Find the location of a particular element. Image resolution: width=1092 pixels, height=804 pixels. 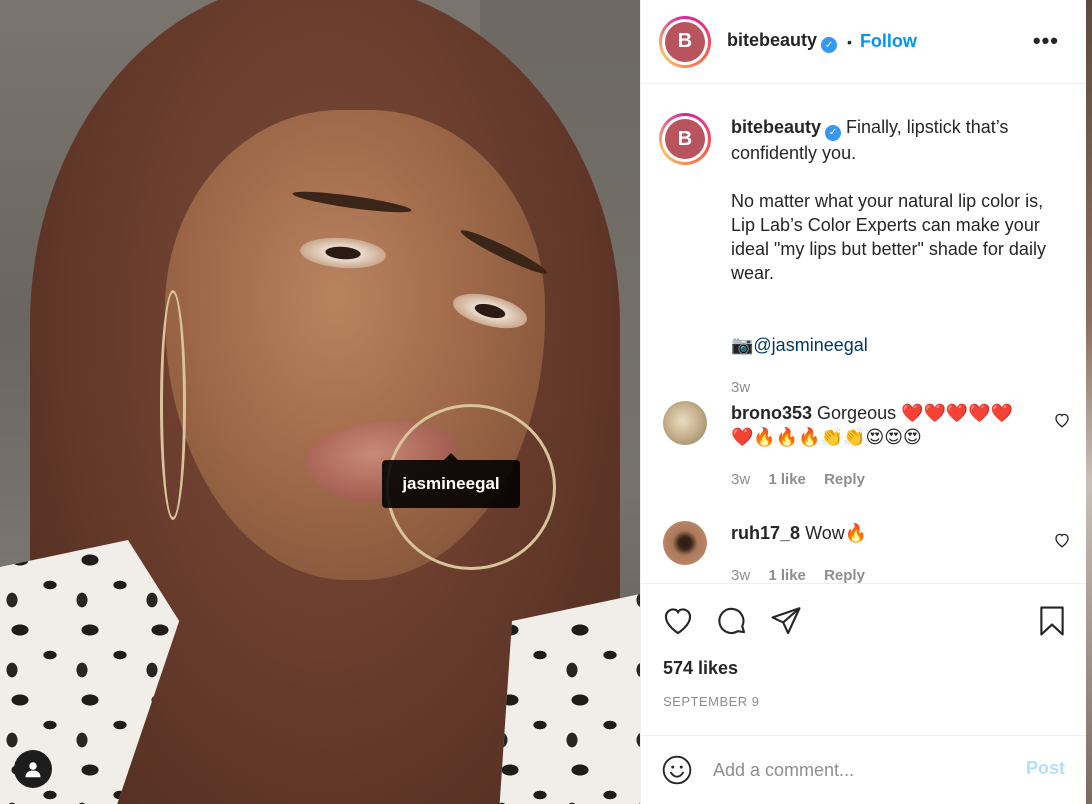

comment-text: brono353 Gorgeous ❤️❤️❤️❤️❤️❤️🔥🔥🔥👏👏😍😍😍 is located at coordinates (881, 425).